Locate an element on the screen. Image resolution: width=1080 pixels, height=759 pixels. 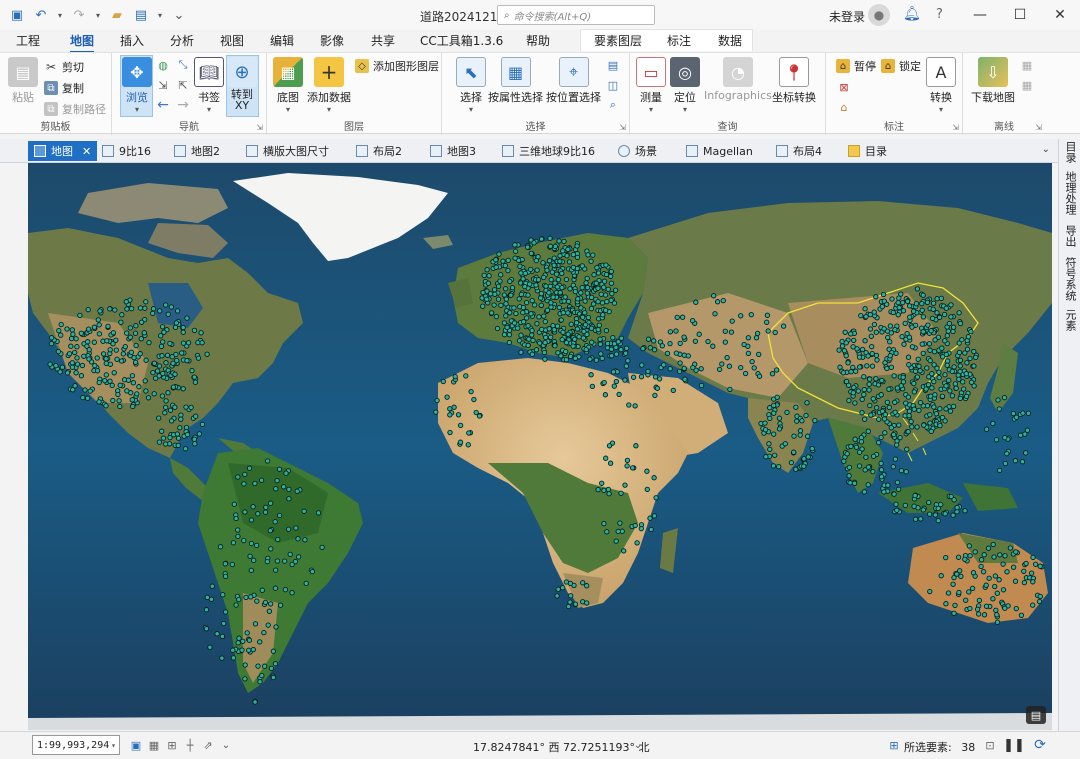
measure-button: ▭ 测量 ▾ is located at coordinates (651, 85).